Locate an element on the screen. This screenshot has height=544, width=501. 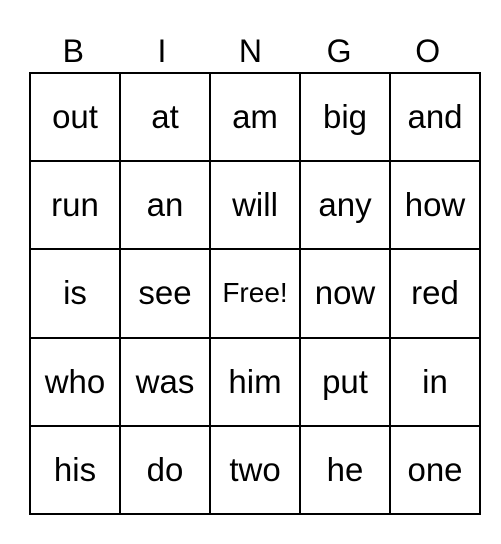
free-space-cell: Free! is located at coordinates (255, 293).